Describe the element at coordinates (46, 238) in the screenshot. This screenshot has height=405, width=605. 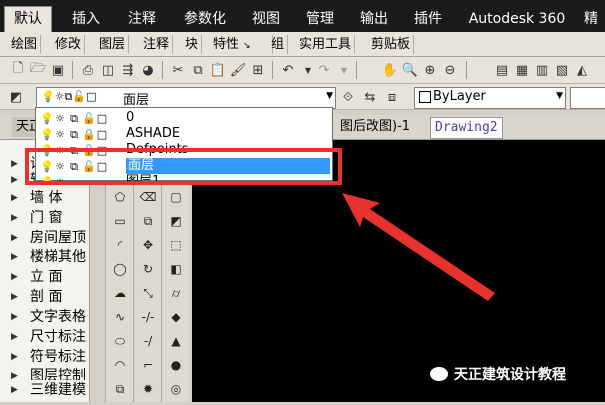
I see `sidebar-item-rooms: ▶ 房间屋顶` at that location.